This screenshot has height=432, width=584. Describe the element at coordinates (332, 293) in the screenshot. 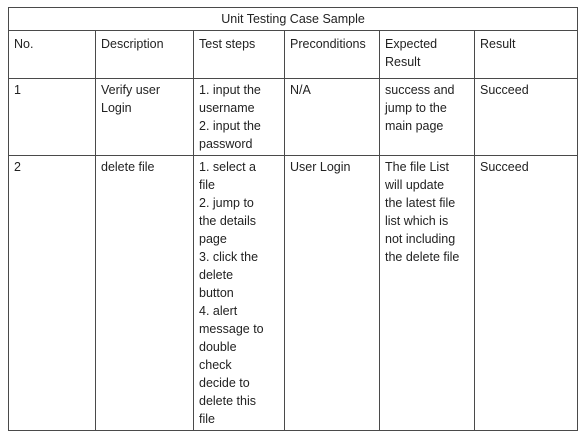

I see `cell-preconditions: User Login` at that location.